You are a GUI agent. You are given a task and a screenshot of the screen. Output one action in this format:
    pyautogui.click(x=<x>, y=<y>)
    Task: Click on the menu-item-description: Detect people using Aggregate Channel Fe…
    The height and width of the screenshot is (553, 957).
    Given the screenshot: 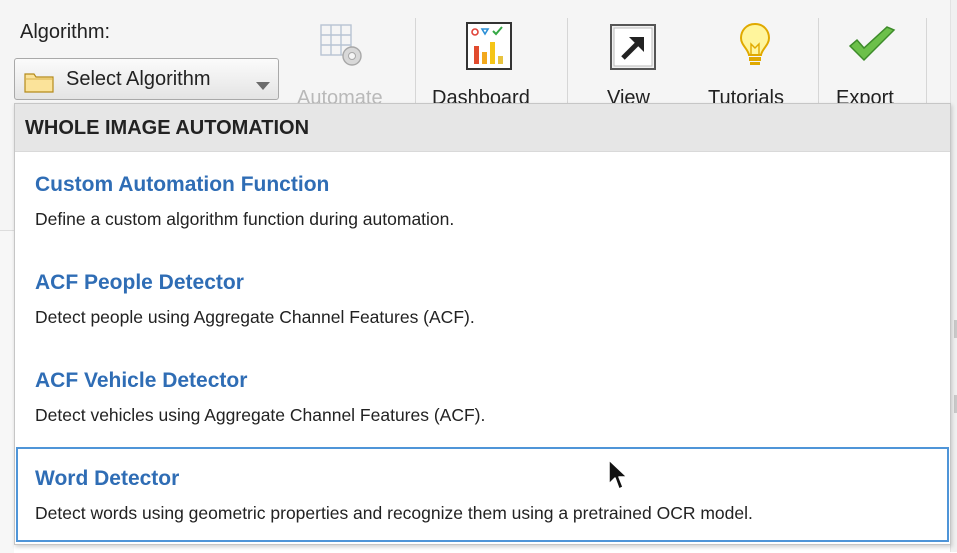 What is the action you would take?
    pyautogui.click(x=255, y=317)
    